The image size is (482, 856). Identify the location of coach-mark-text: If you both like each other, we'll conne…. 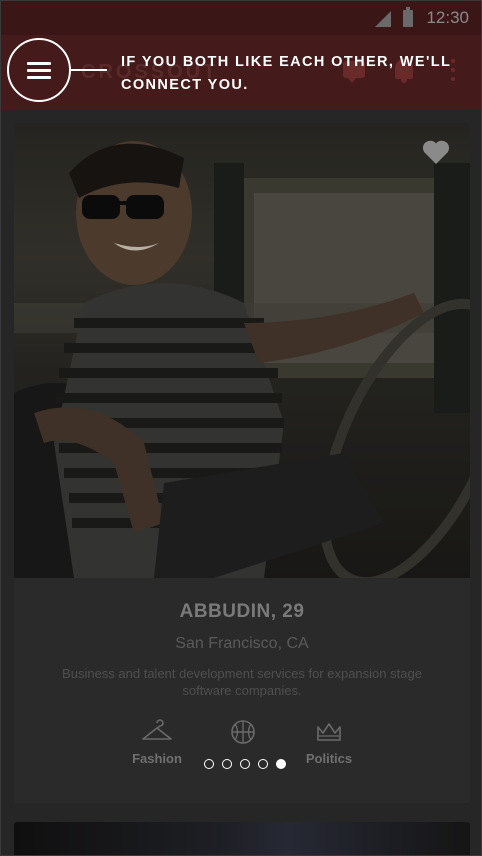
(286, 73).